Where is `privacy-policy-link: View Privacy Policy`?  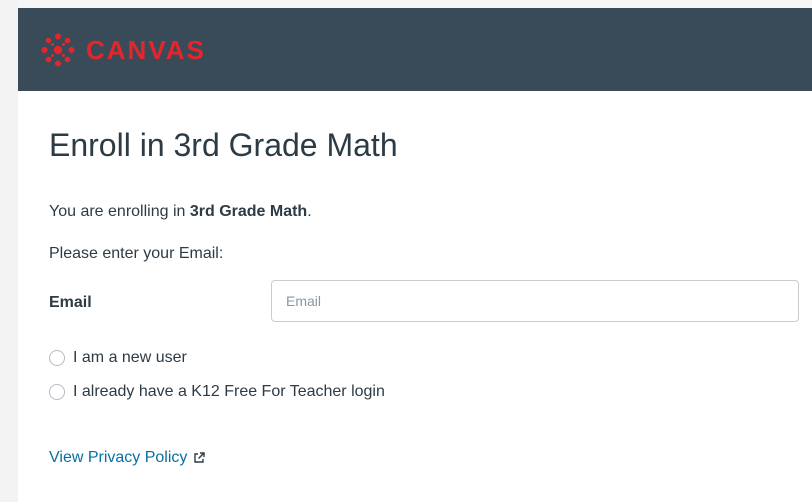
privacy-policy-link: View Privacy Policy is located at coordinates (127, 458).